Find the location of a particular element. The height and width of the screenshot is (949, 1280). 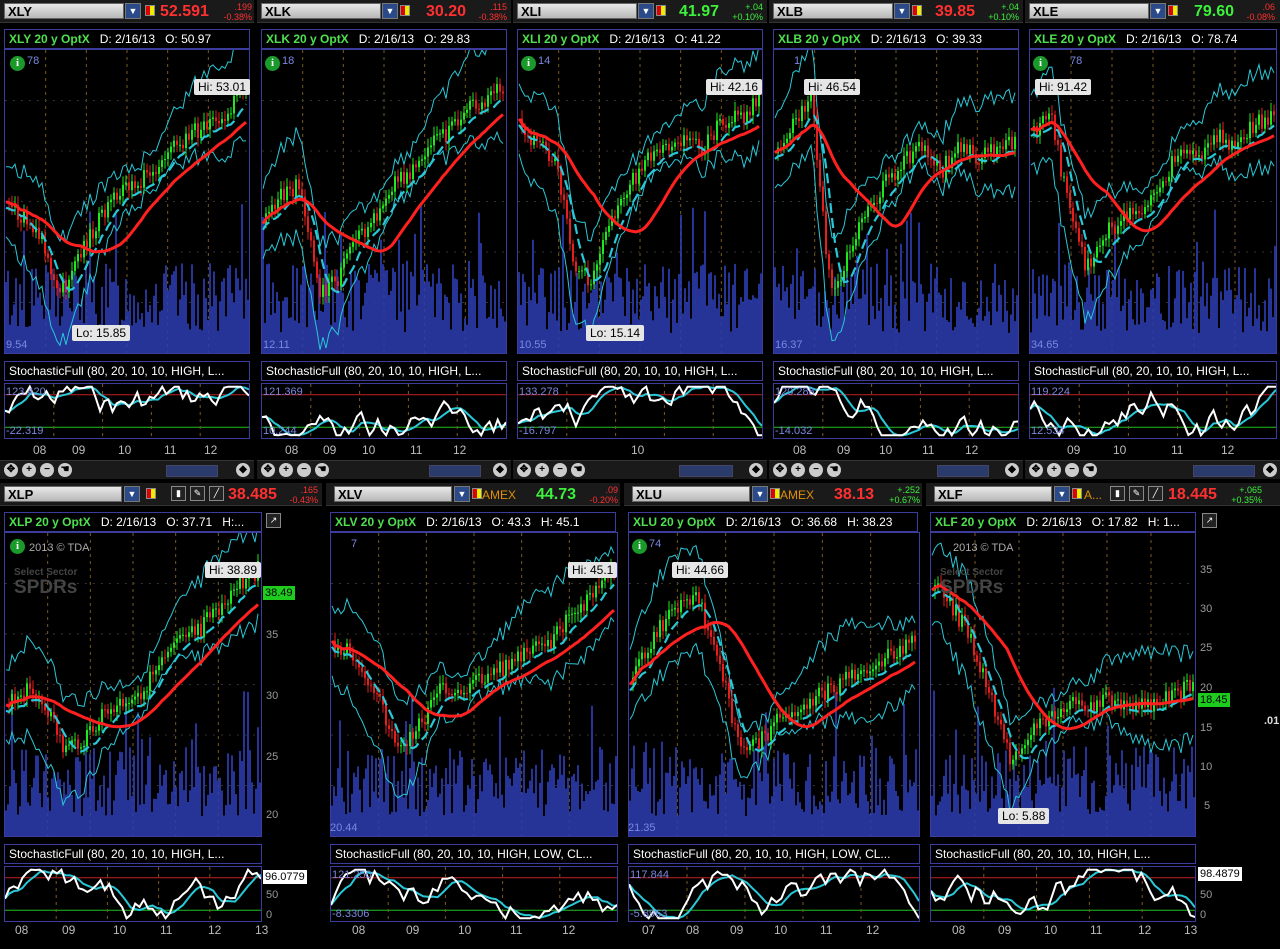

symbol-input: XLP is located at coordinates (63, 494).